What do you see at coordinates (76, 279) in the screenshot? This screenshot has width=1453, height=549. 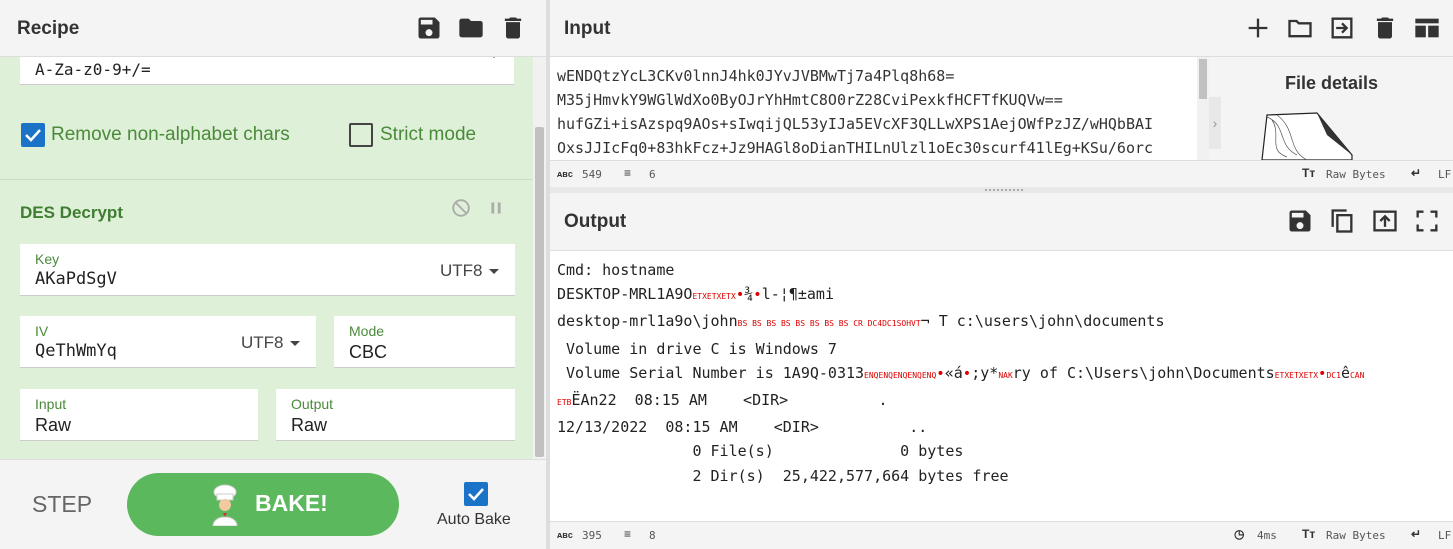 I see `key-input: AKaPdSgV` at bounding box center [76, 279].